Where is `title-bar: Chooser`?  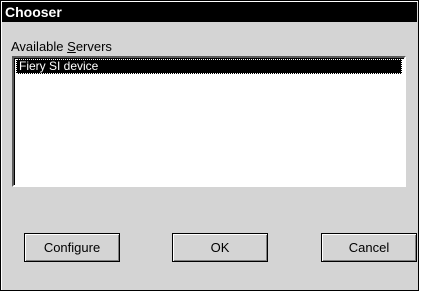
title-bar: Chooser is located at coordinates (209, 12).